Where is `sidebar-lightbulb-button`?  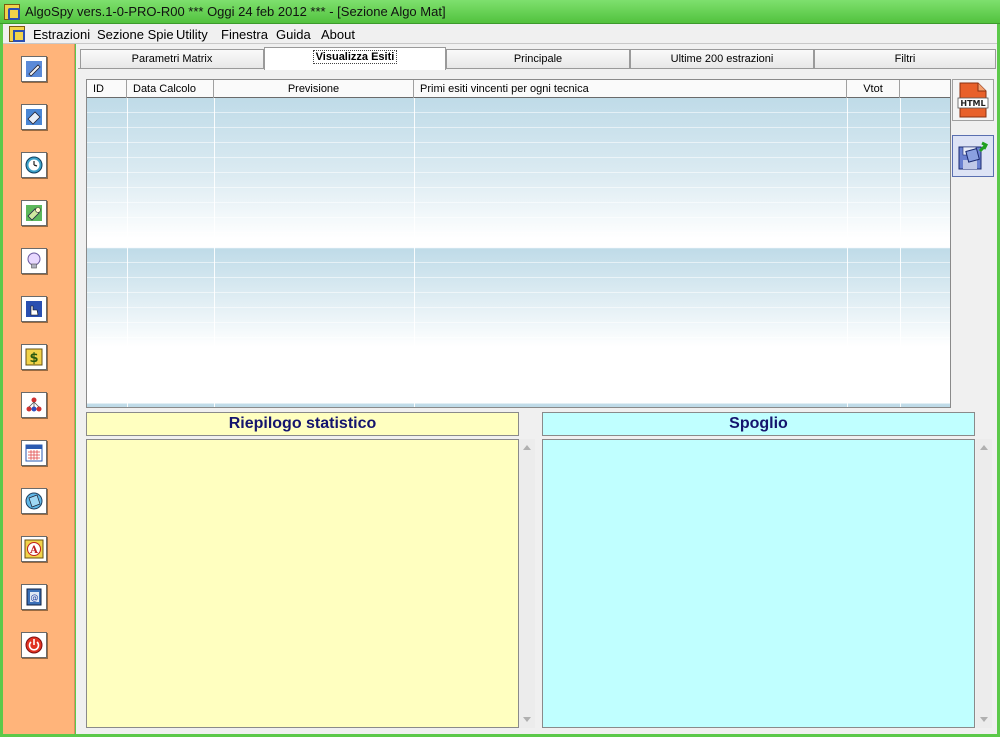 sidebar-lightbulb-button is located at coordinates (34, 261).